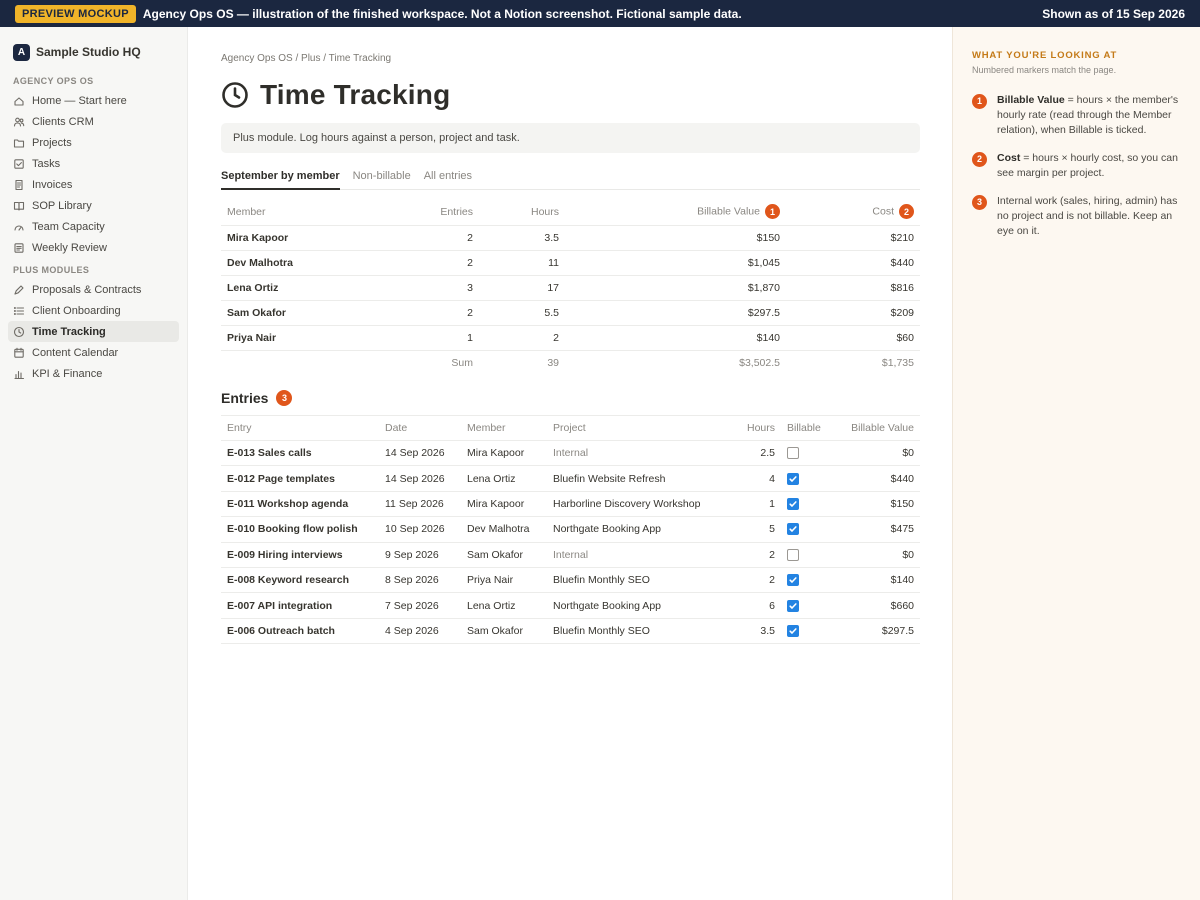  Describe the element at coordinates (570, 238) in the screenshot. I see `table-row: Mira Kapoor 2 3.5 $150 $210` at that location.